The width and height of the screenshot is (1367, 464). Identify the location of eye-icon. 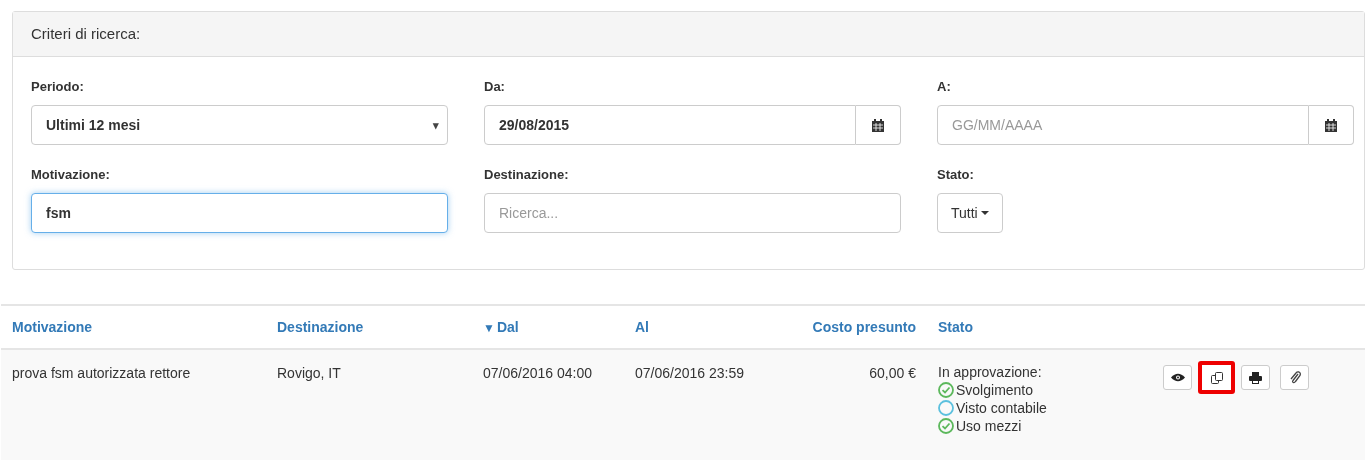
(1177, 377).